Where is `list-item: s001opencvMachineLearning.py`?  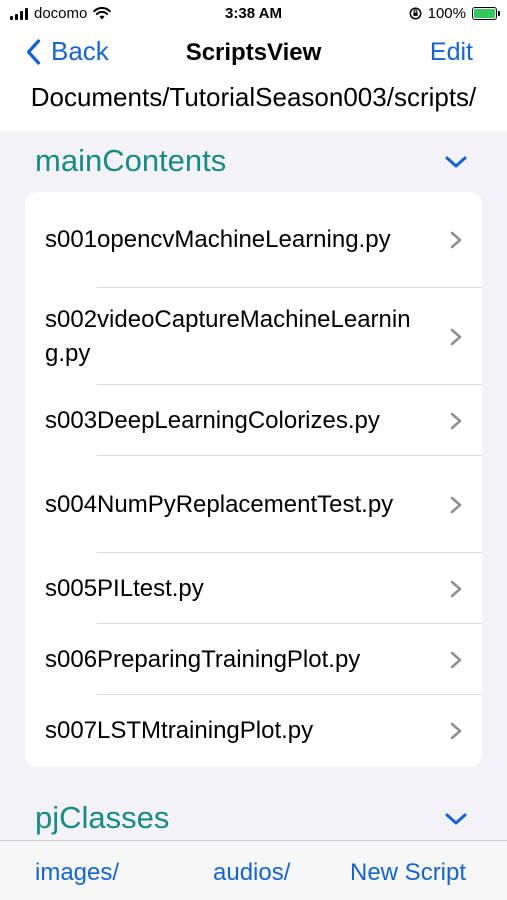
list-item: s001opencvMachineLearning.py is located at coordinates (253, 240).